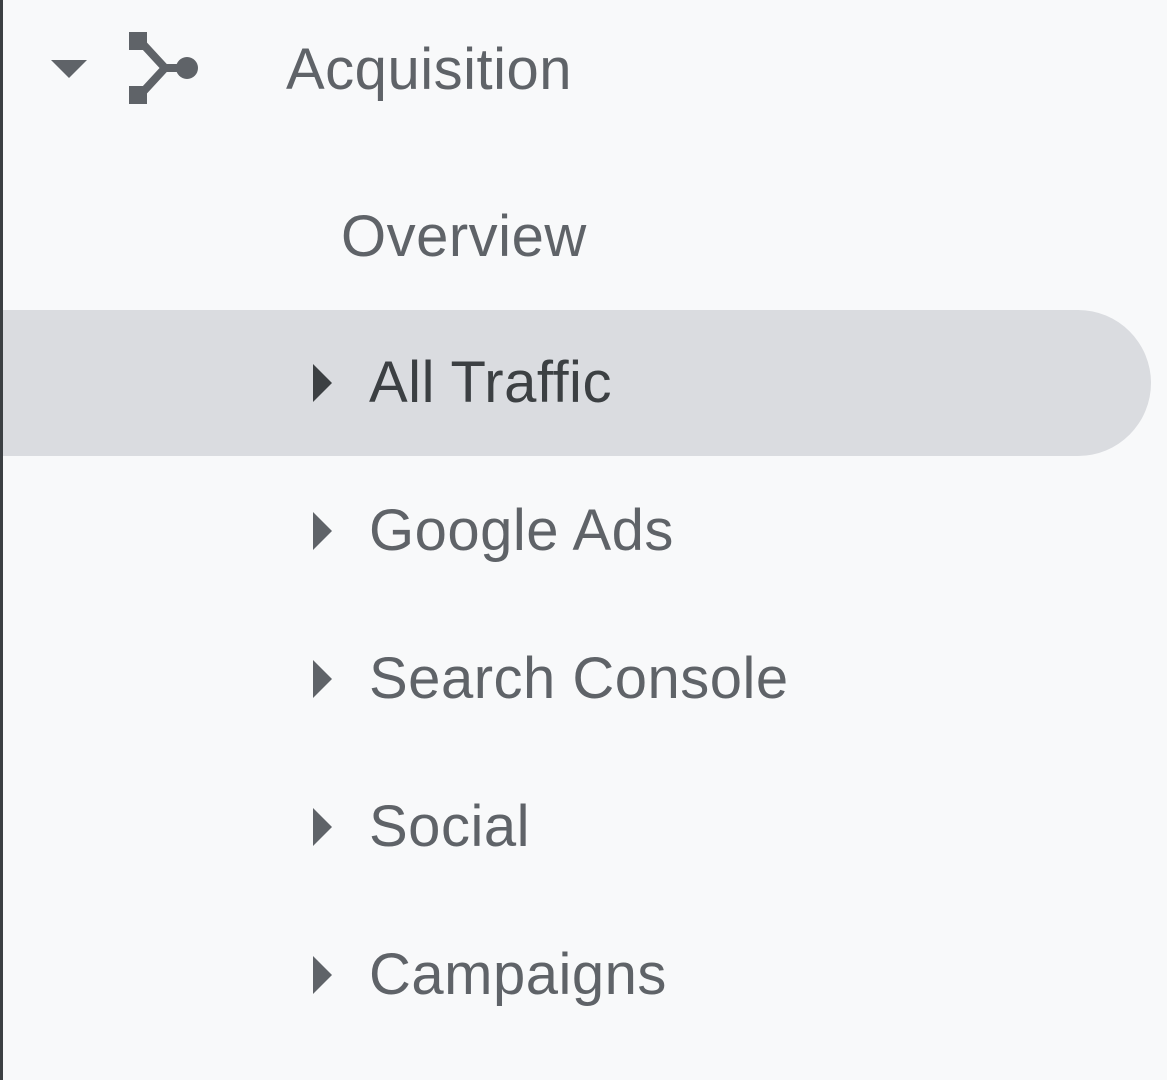 This screenshot has width=1167, height=1080. I want to click on nav-item-social: Social, so click(577, 827).